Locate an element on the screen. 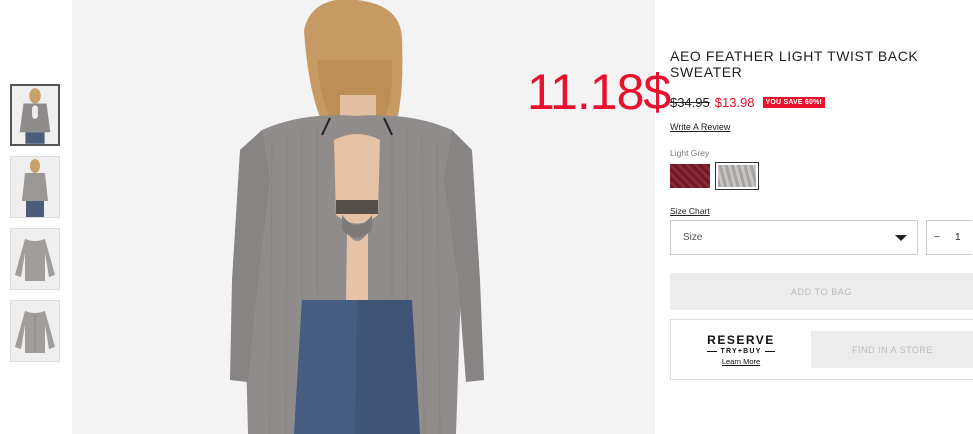  size-dropdown: Size is located at coordinates (794, 237).